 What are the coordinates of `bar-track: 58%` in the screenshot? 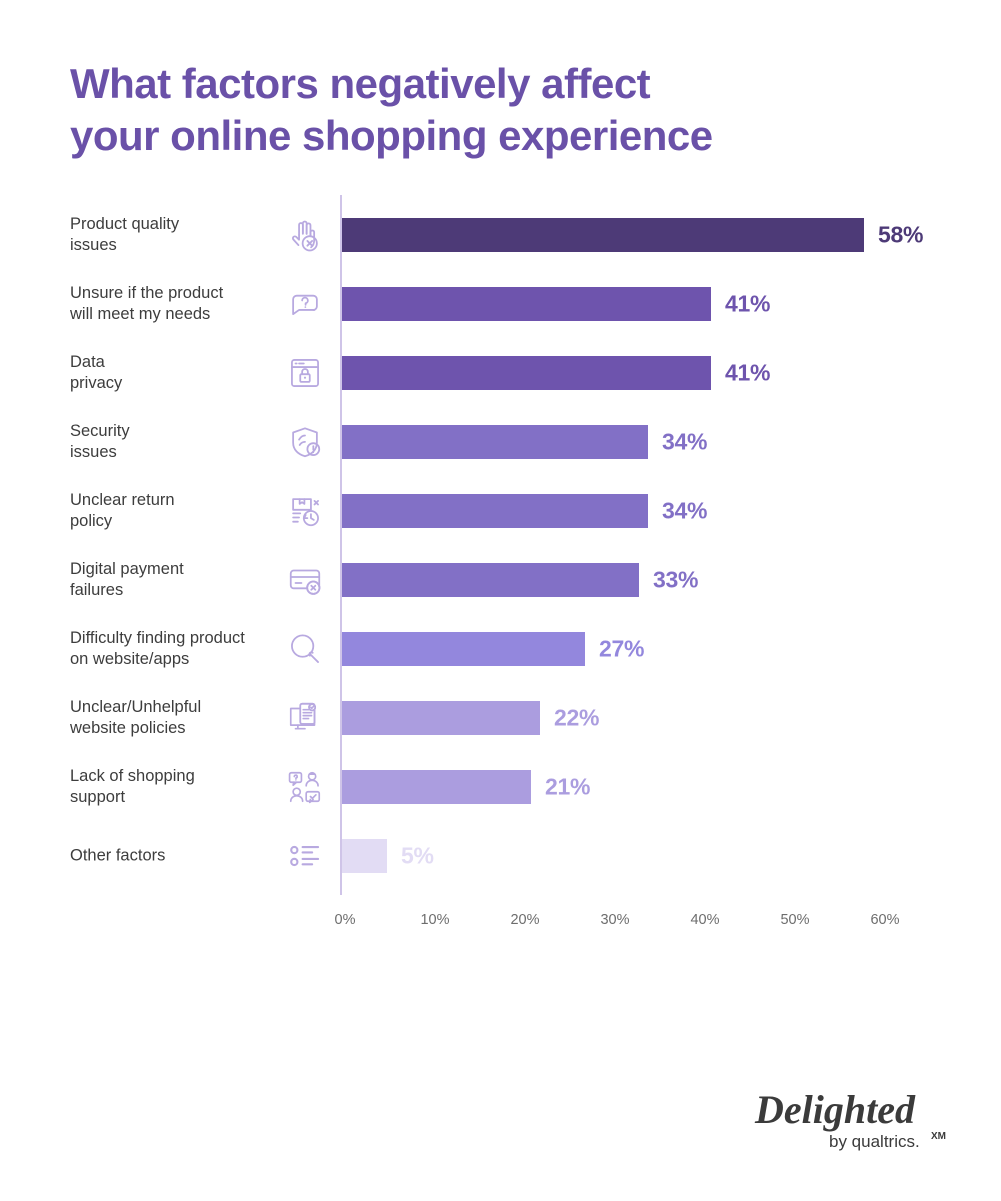 It's located at (642, 234).